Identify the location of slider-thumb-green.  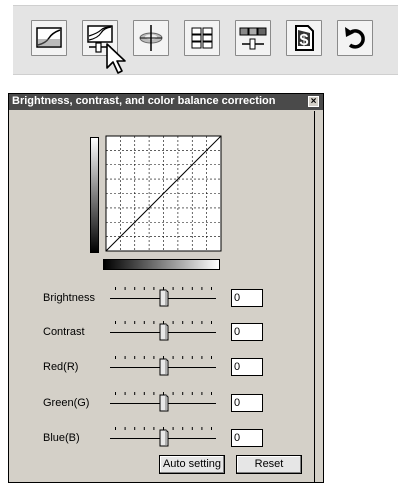
(164, 403).